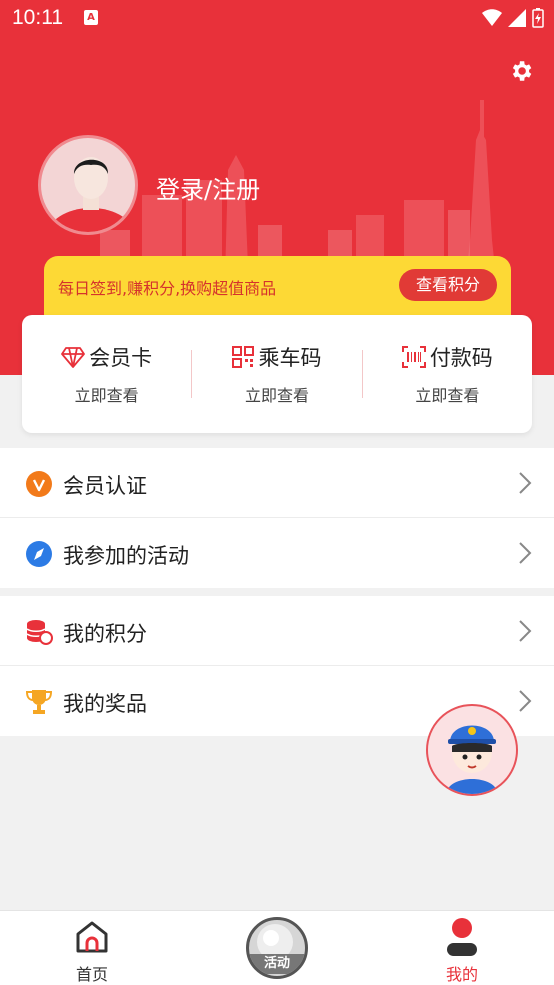 The height and width of the screenshot is (985, 554). I want to click on view-points-button: 查看积分, so click(448, 285).